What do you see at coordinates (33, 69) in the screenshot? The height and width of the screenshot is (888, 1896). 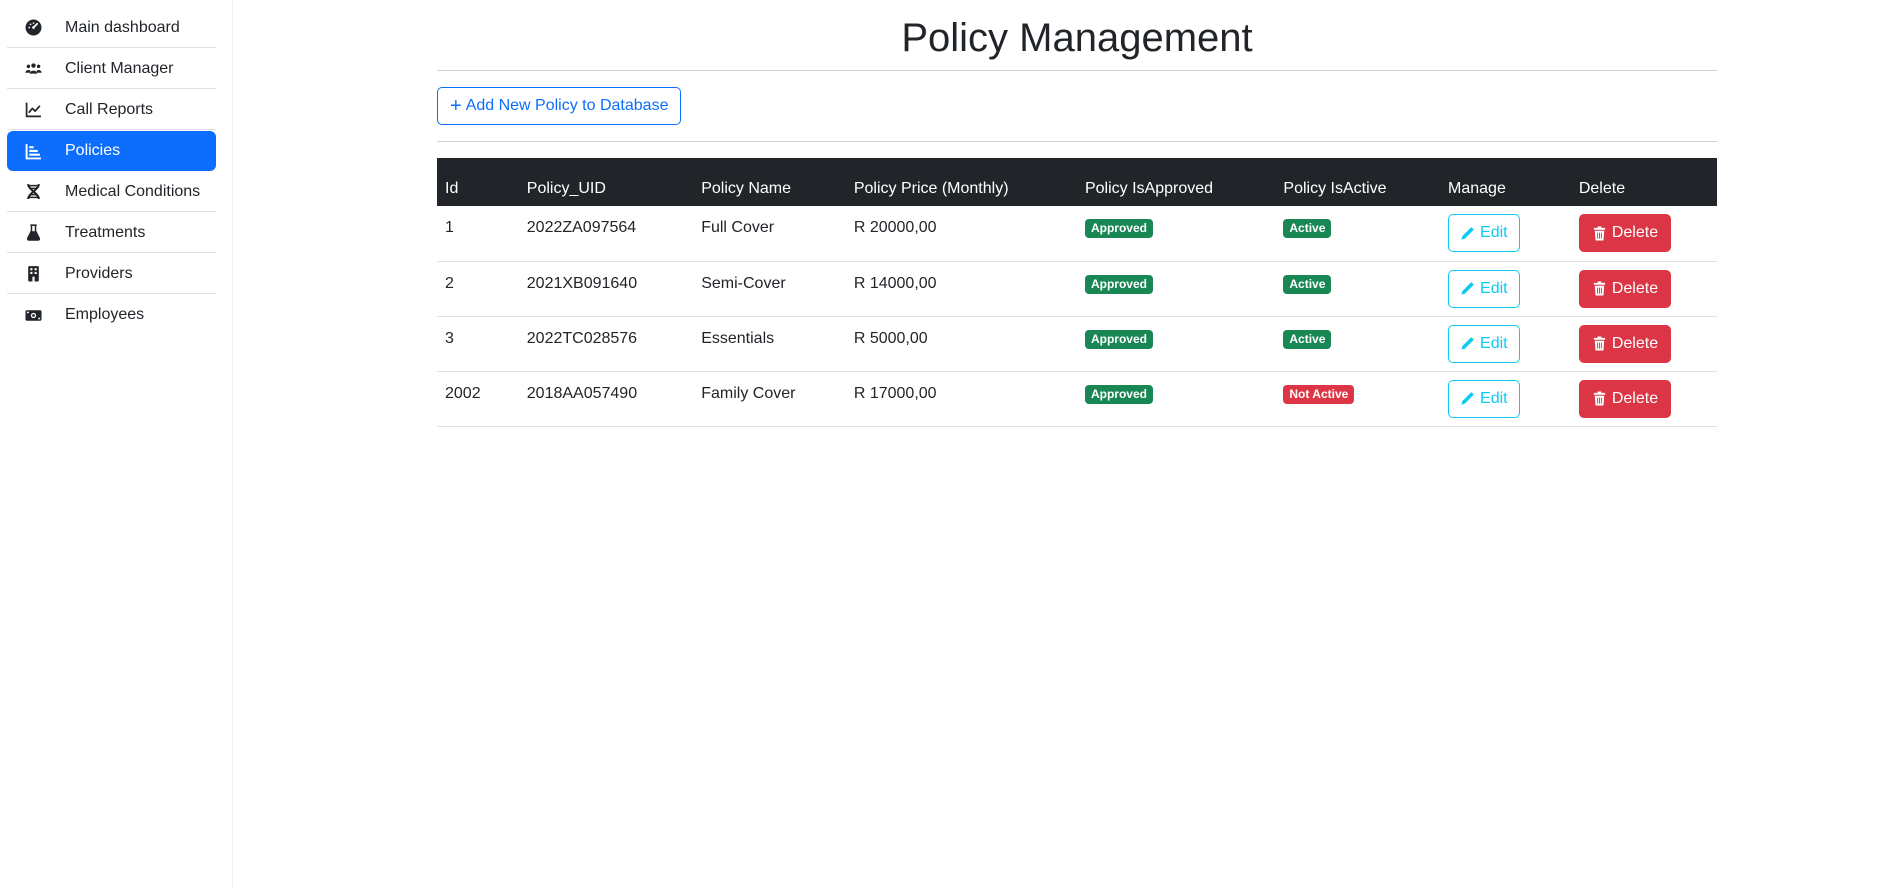 I see `users-icon` at bounding box center [33, 69].